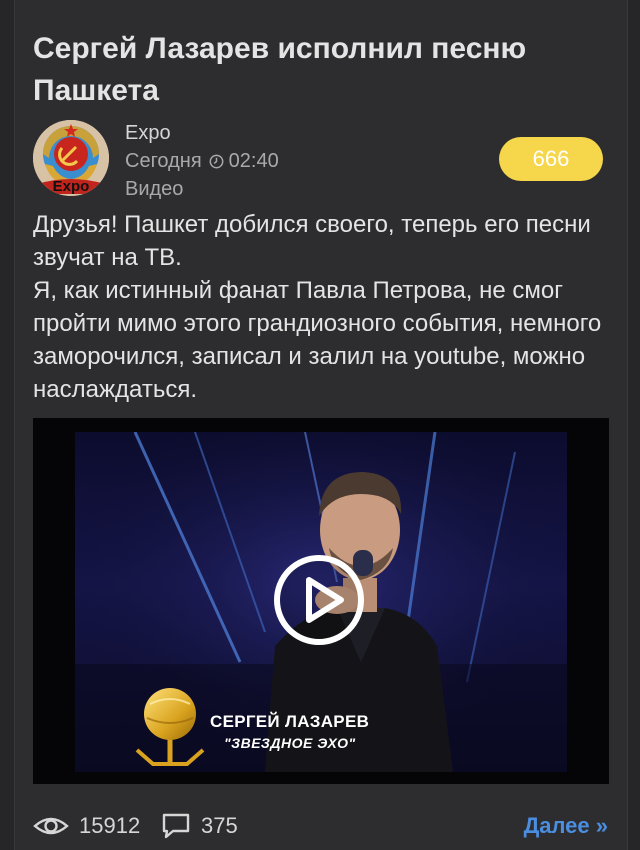 This screenshot has width=640, height=850. Describe the element at coordinates (219, 825) in the screenshot. I see `comments-count: 375` at that location.